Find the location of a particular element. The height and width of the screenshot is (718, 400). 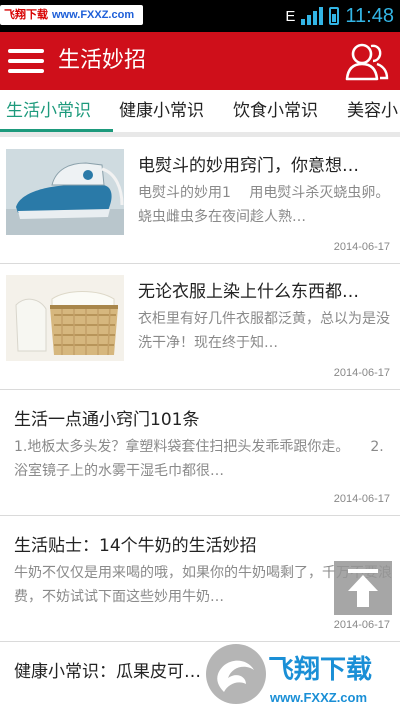

laundry-basket-image is located at coordinates (65, 318).